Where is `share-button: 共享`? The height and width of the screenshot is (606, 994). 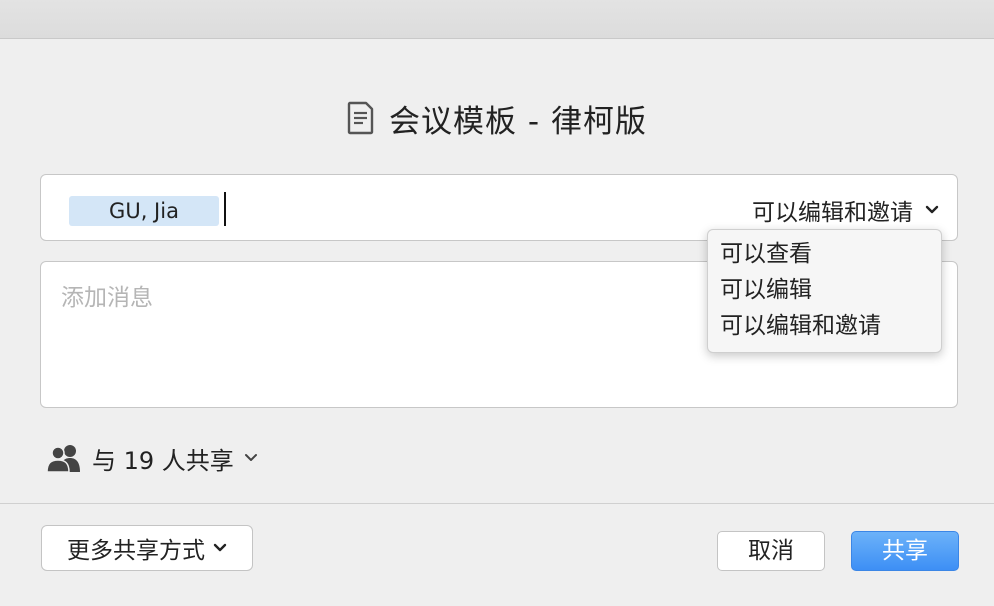 share-button: 共享 is located at coordinates (905, 551).